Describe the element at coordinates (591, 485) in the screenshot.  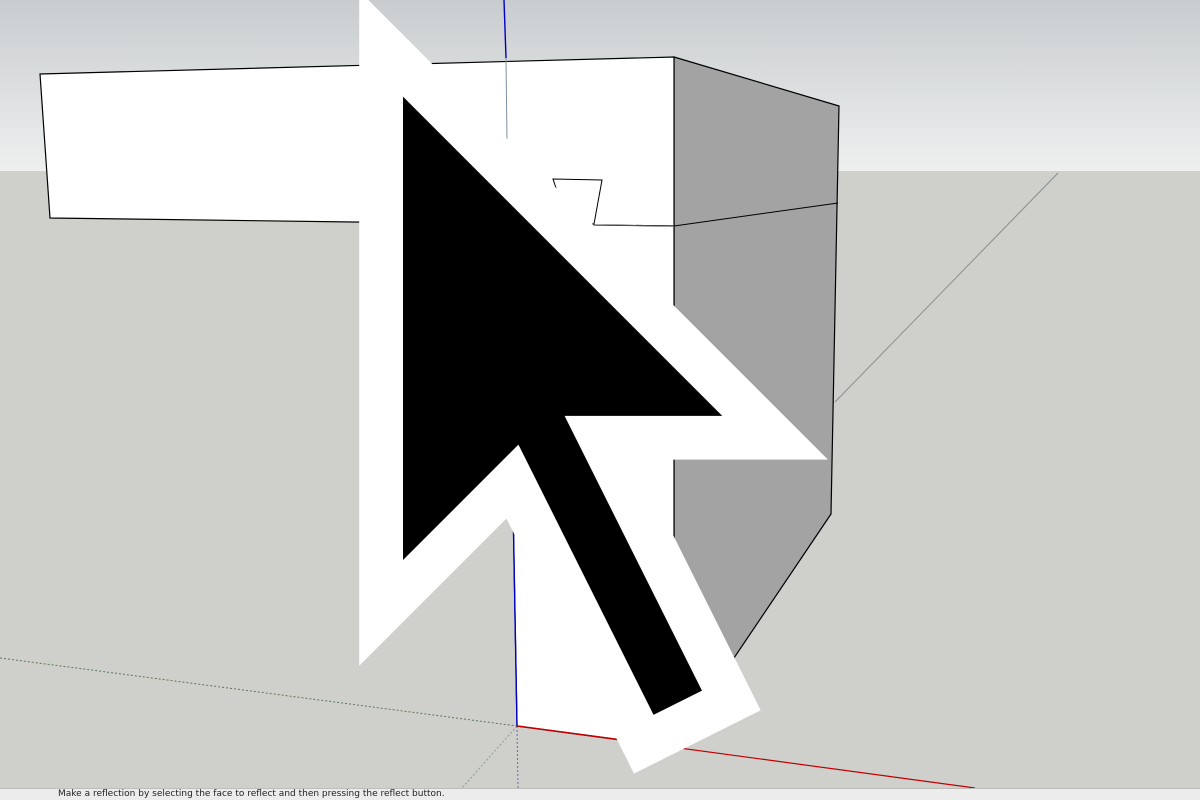
I see `vertical-leg-face` at that location.